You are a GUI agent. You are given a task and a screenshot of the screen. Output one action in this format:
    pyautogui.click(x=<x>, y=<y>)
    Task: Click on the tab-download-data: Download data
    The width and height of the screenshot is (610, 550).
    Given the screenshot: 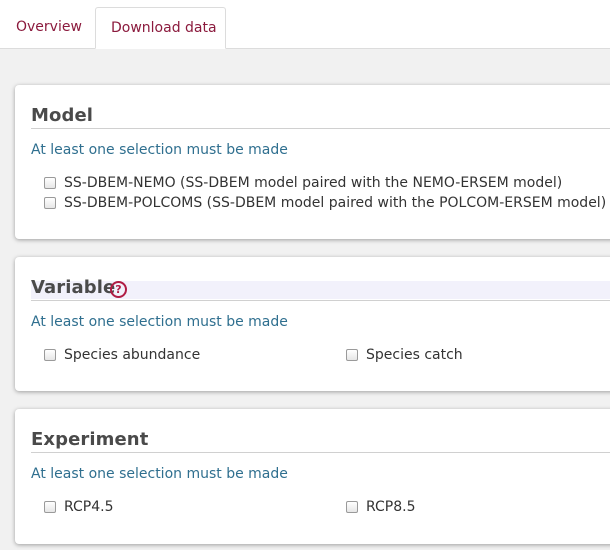 What is the action you would take?
    pyautogui.click(x=160, y=28)
    